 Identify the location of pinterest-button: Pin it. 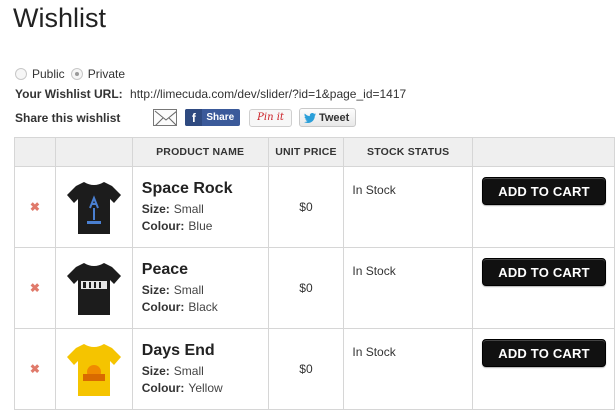
(270, 117).